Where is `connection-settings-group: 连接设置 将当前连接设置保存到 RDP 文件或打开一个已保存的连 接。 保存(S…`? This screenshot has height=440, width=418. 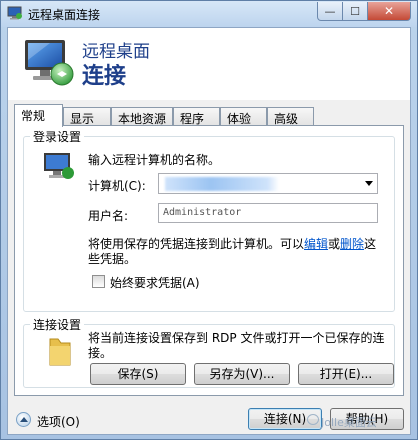
connection-settings-group: 连接设置 将当前连接设置保存到 RDP 文件或打开一个已保存的连 接。 保存(S… is located at coordinates (209, 352).